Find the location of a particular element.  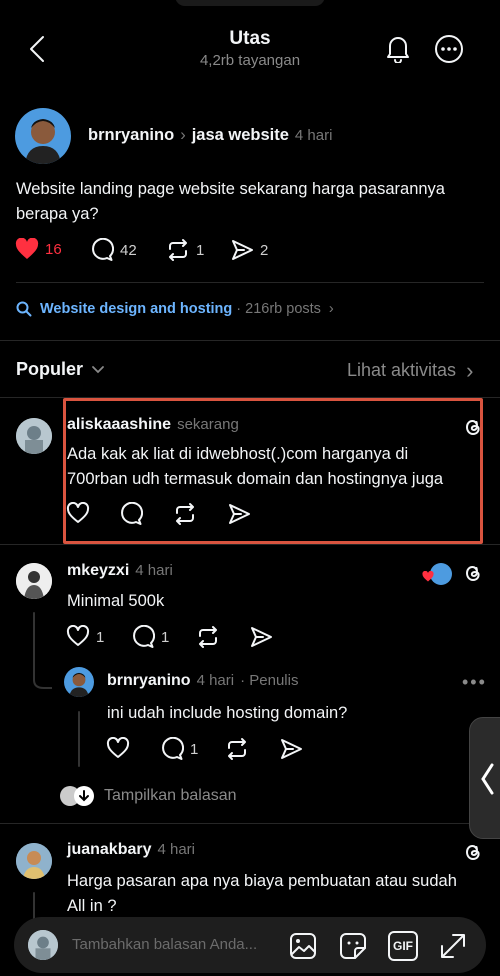

show-replies-button: Tampilkan balasan is located at coordinates (148, 796).